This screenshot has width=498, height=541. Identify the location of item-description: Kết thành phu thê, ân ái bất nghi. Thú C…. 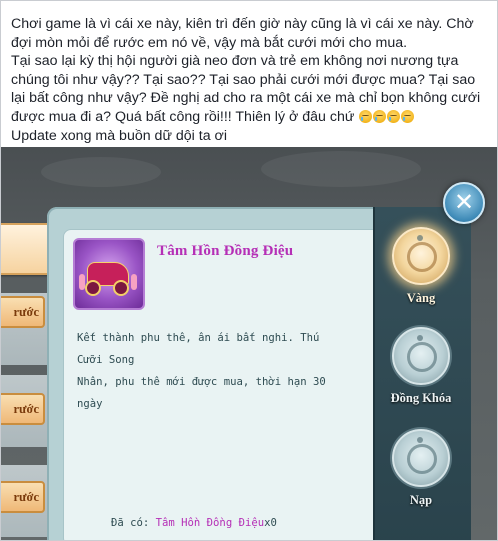
(207, 371).